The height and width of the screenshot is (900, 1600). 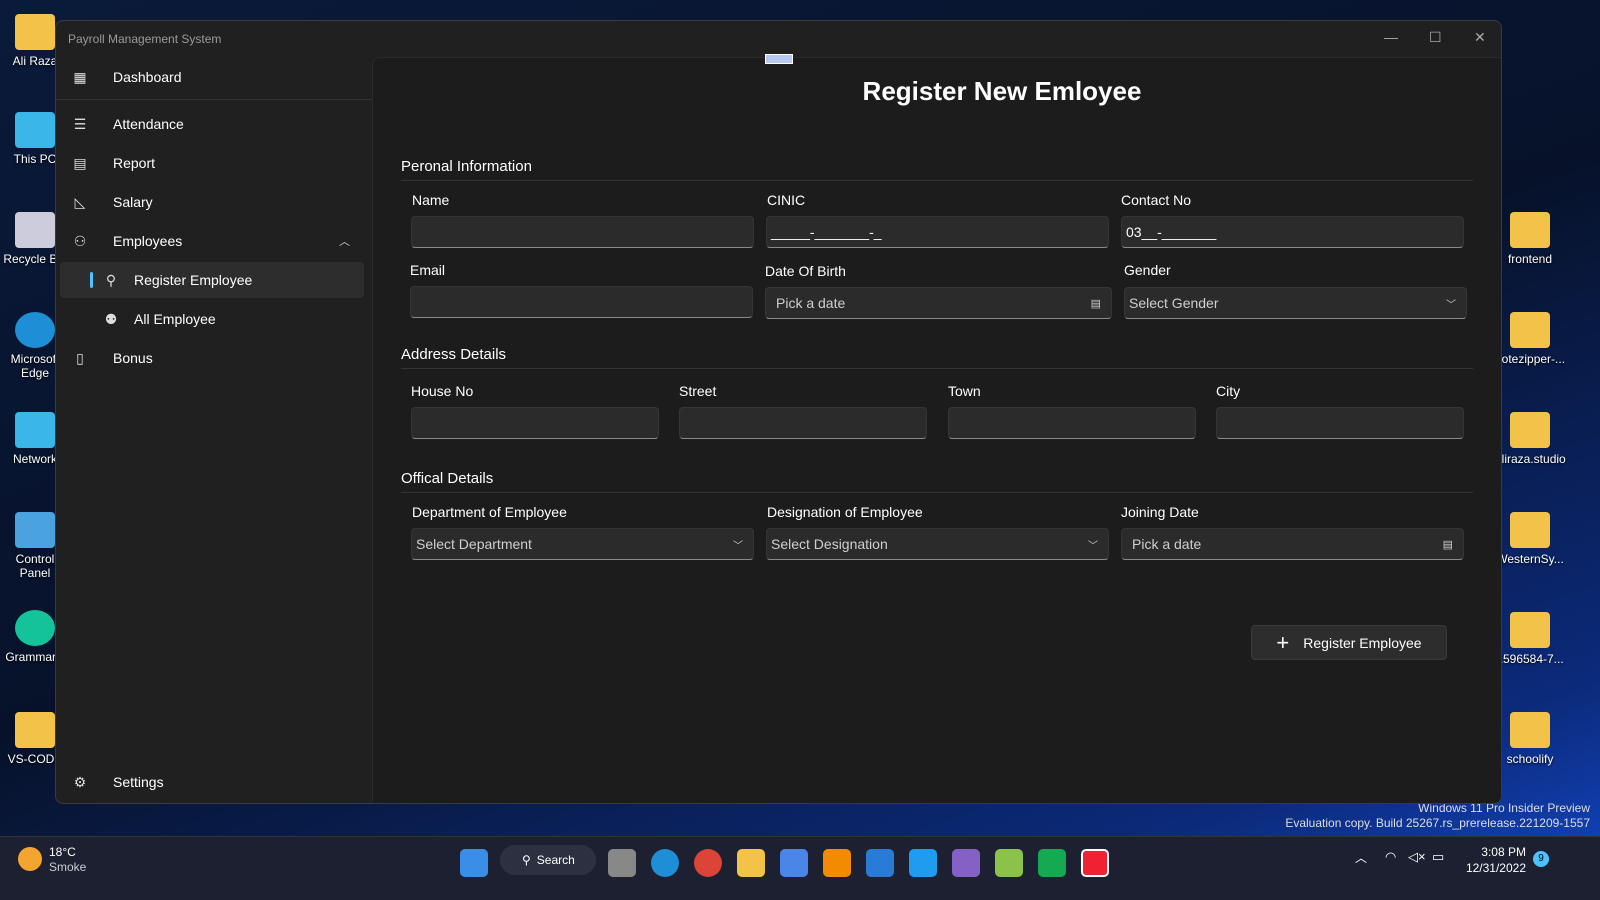 I want to click on battery-icon: ▭, so click(x=1438, y=857).